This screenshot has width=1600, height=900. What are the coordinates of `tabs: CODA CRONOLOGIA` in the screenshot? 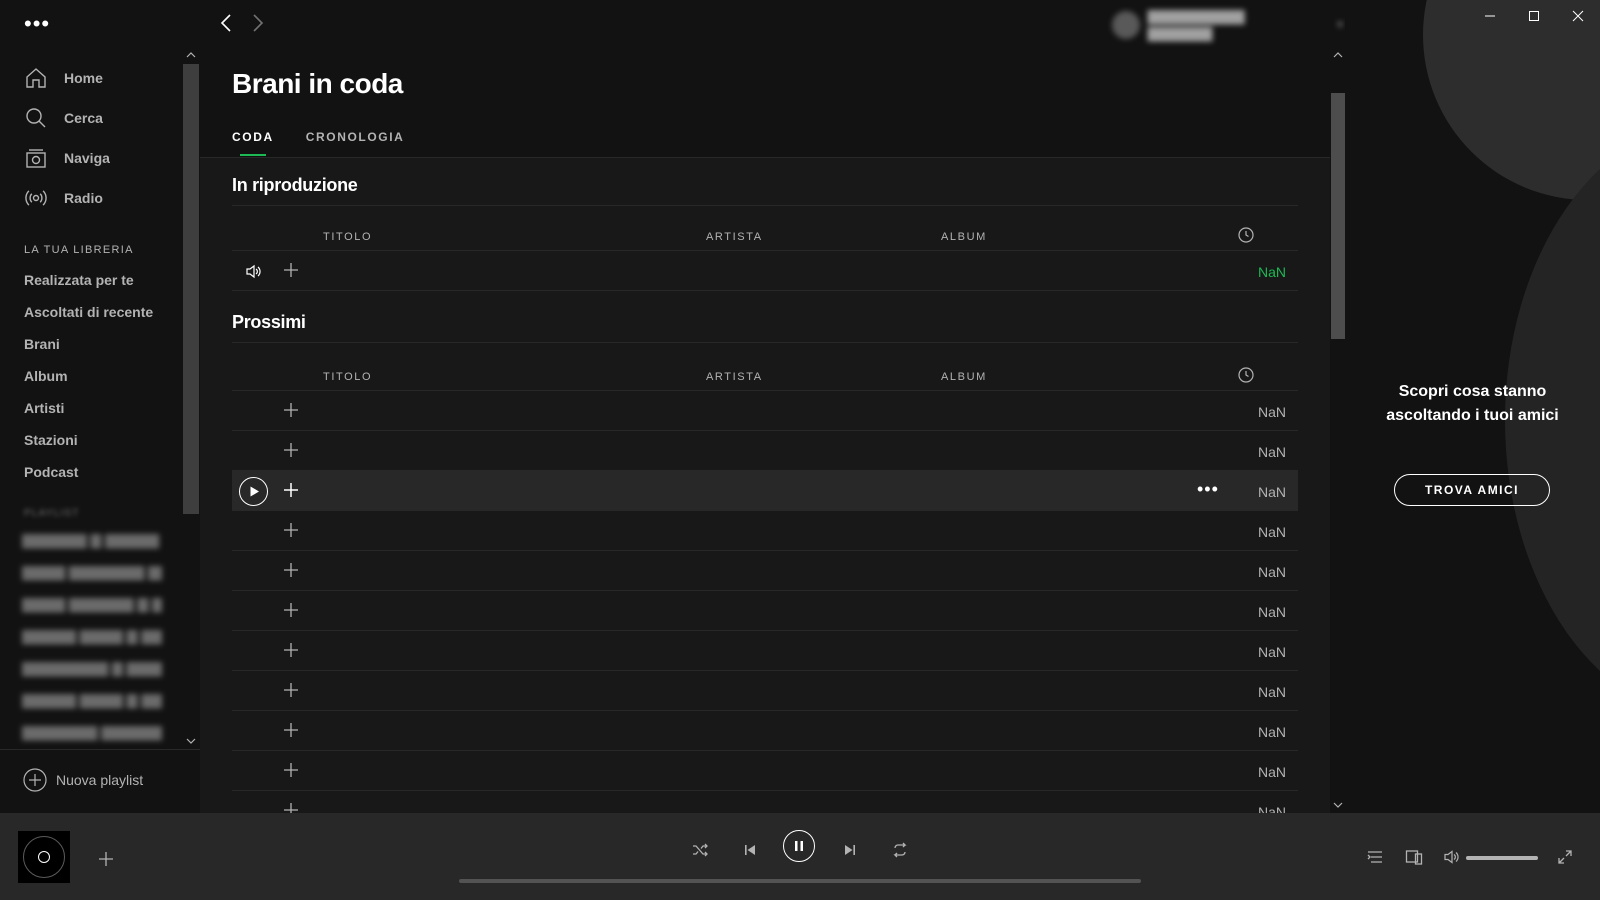 It's located at (334, 143).